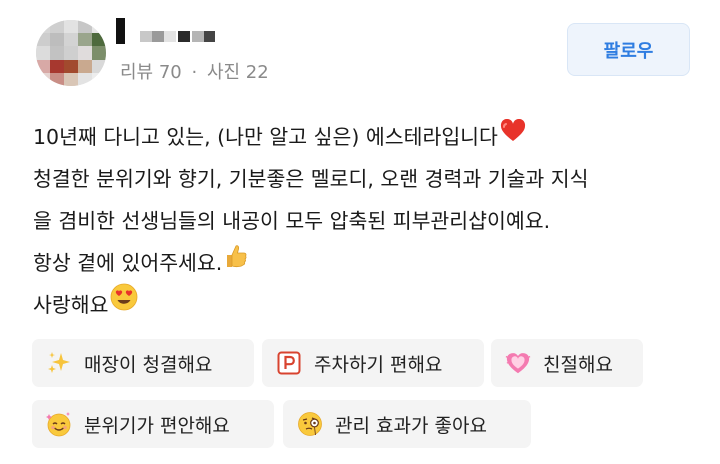  I want to click on thumbs-up-icon, so click(236, 262).